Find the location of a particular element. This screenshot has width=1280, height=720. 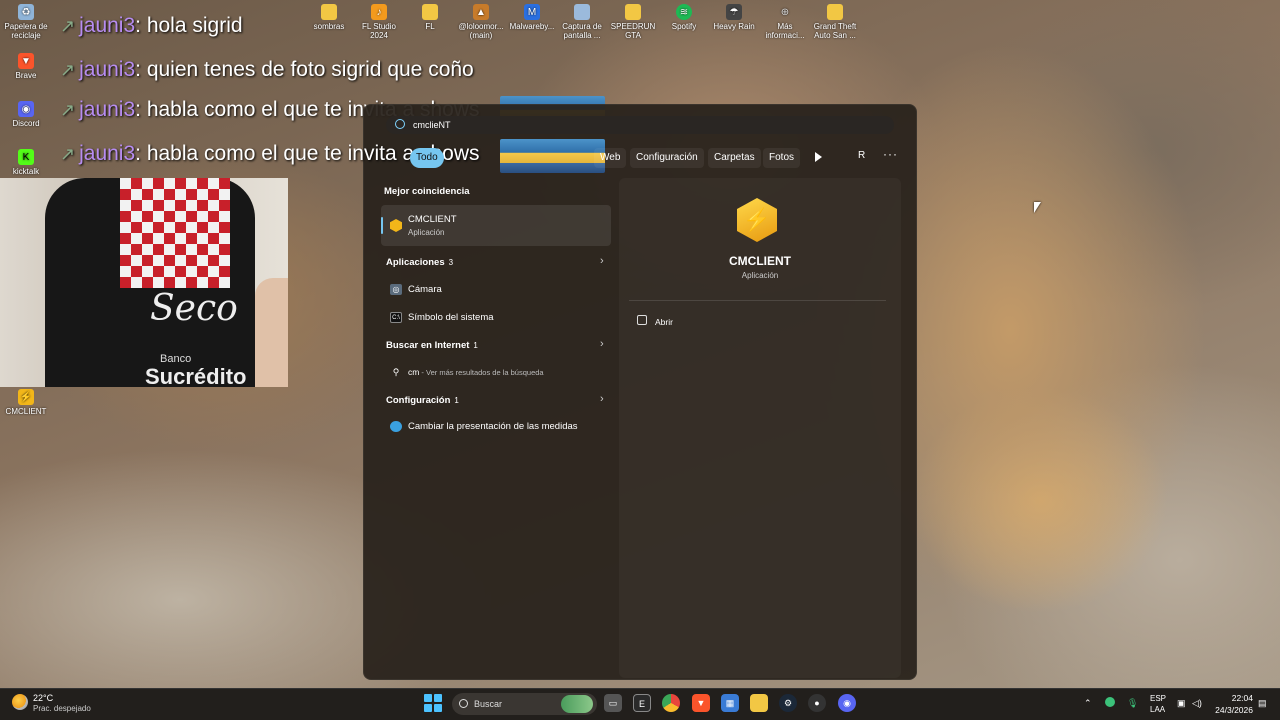

desktop-icon-brave: ▼ Brave is located at coordinates (26, 66).